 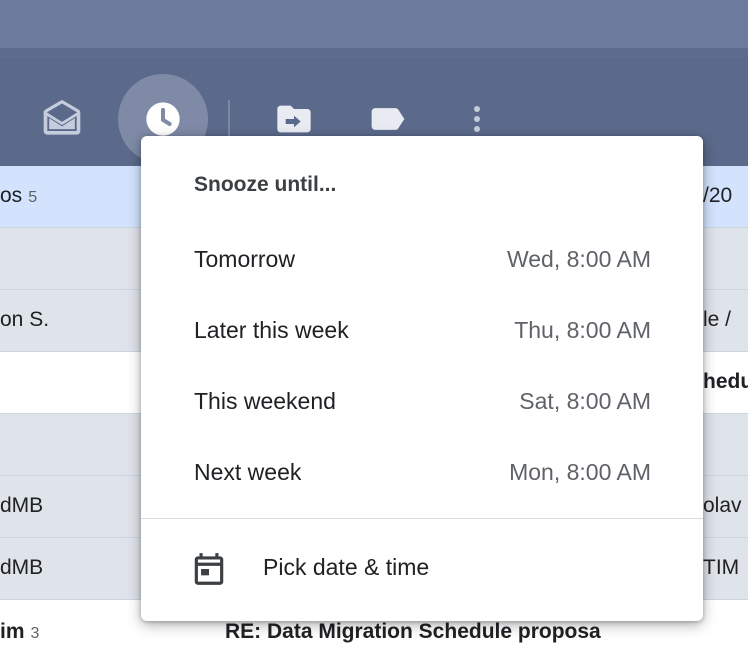 I want to click on snooze-option-label: Later this week, so click(x=271, y=330).